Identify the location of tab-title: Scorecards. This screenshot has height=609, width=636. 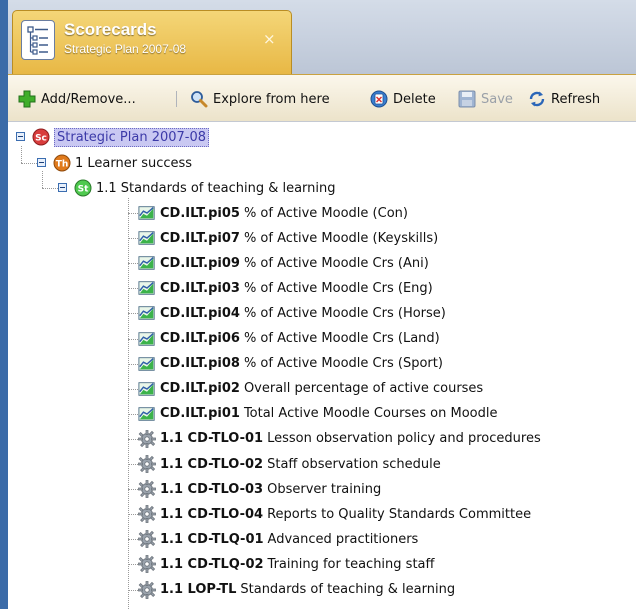
(110, 29).